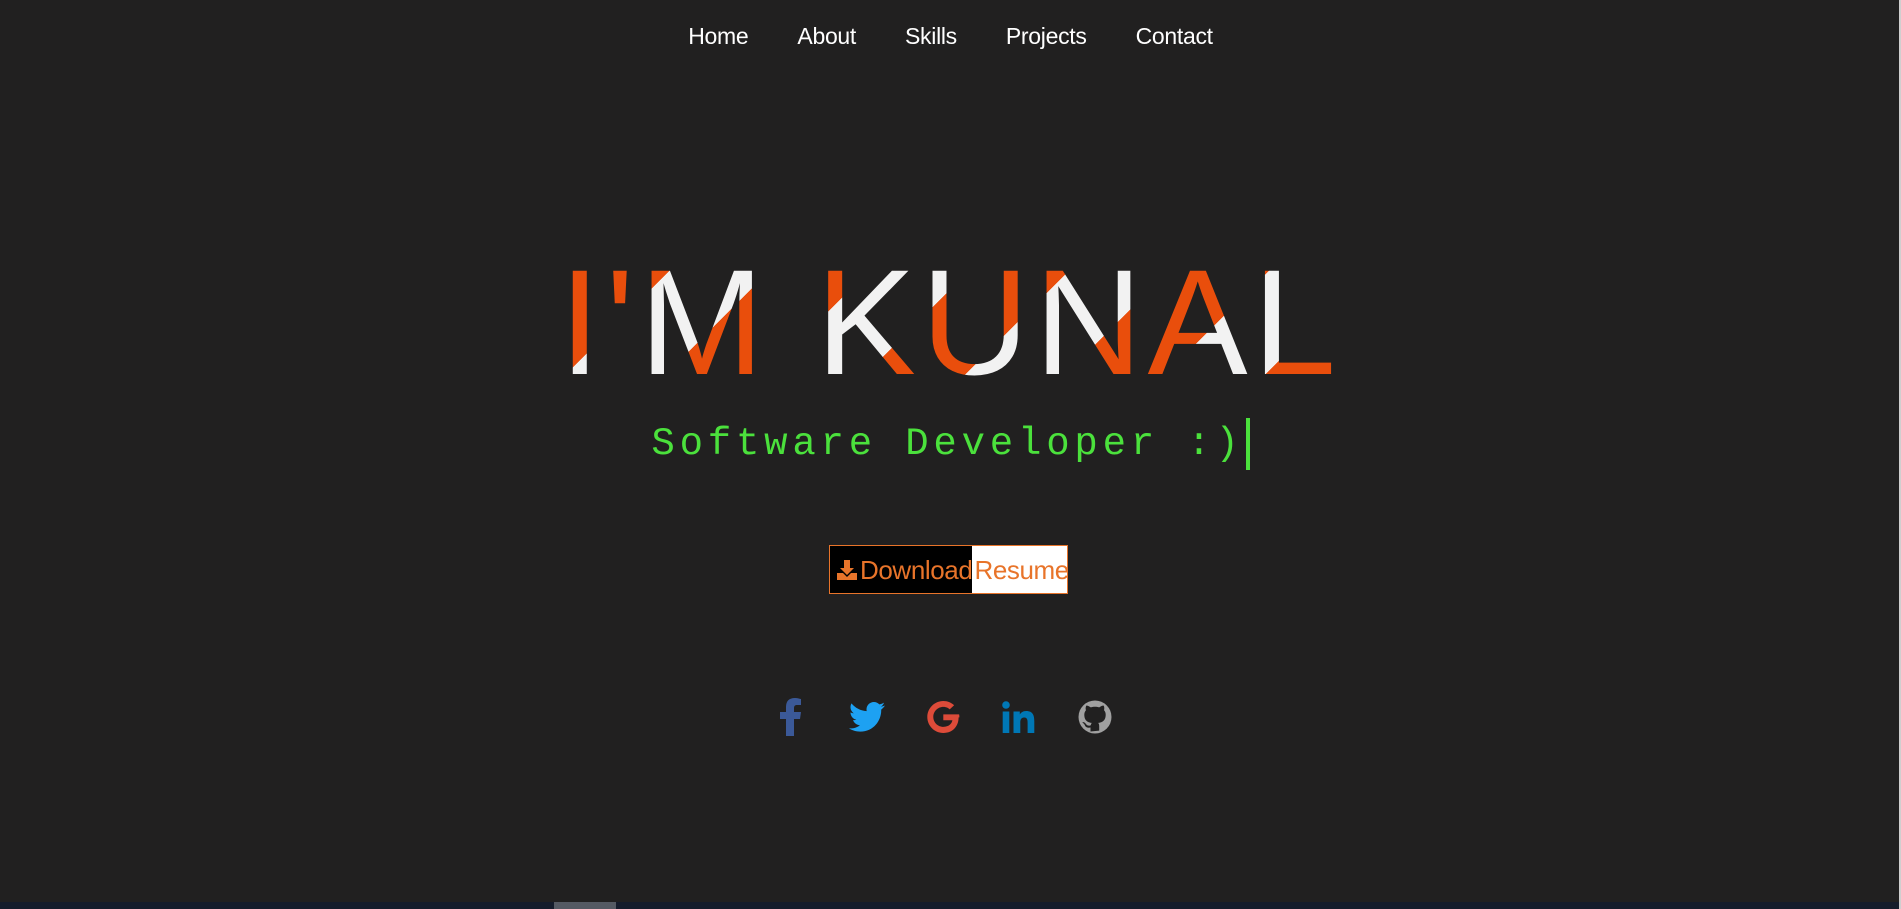 The height and width of the screenshot is (909, 1901). Describe the element at coordinates (931, 36) in the screenshot. I see `nav-skills-link: Skills` at that location.